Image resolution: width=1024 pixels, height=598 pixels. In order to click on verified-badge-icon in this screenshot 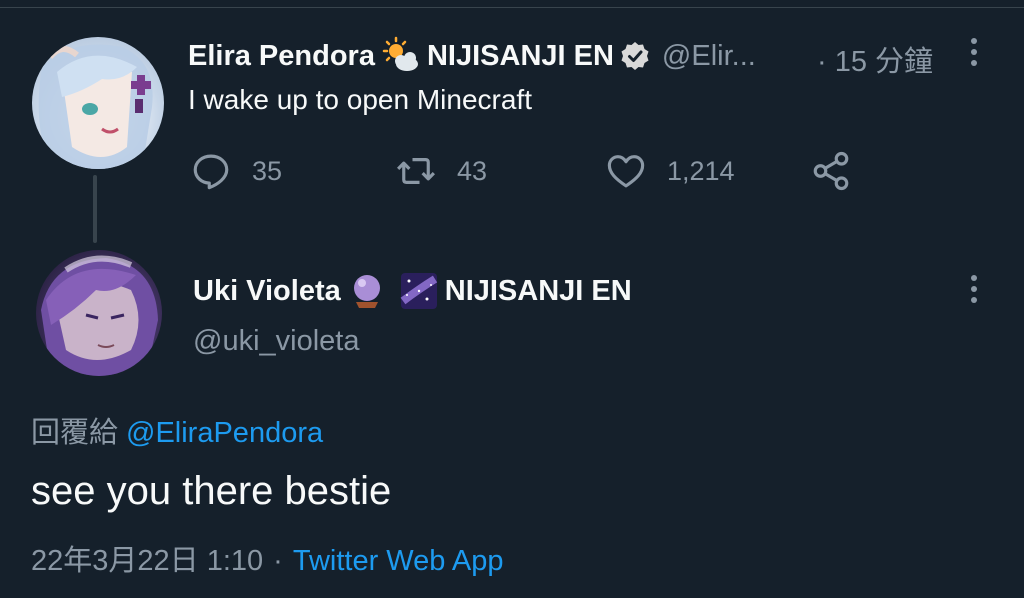, I will do `click(635, 56)`.